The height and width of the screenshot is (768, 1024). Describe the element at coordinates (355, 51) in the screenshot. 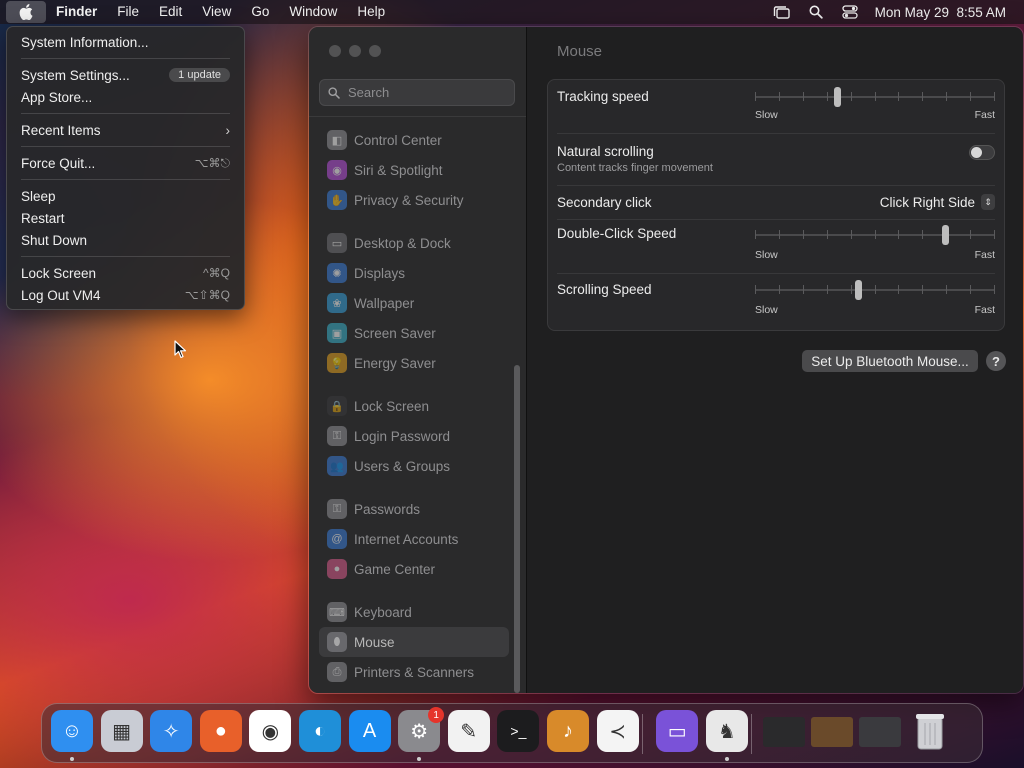

I see `minimize-window-button` at that location.